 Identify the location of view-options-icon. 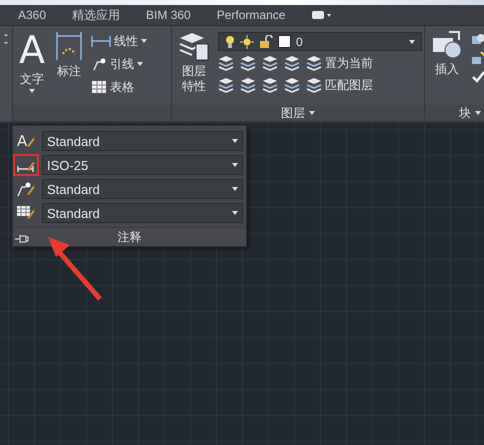
(321, 15).